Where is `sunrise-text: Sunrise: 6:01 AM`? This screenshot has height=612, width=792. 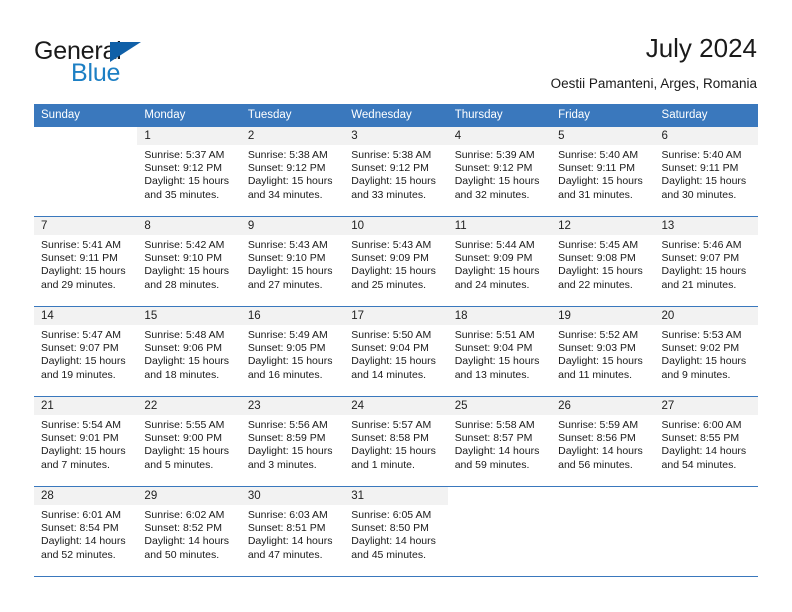 sunrise-text: Sunrise: 6:01 AM is located at coordinates (81, 515).